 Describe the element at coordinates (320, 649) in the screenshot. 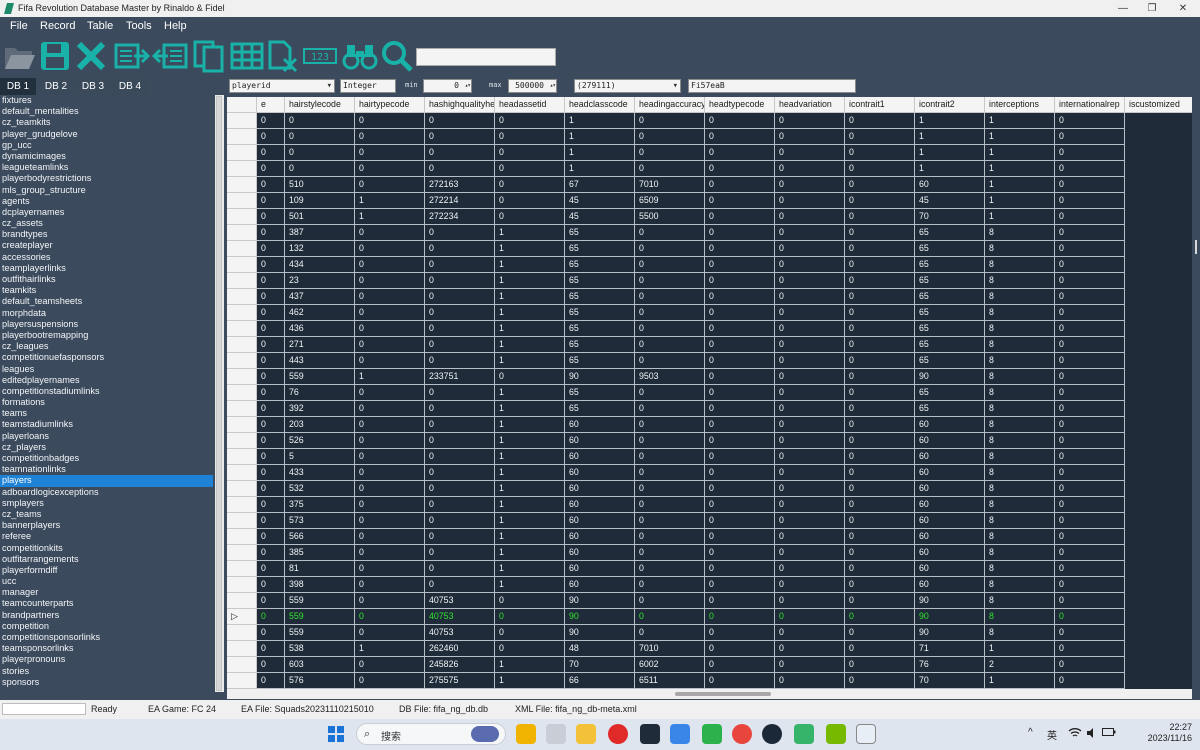

I see `grid-cell: 538` at that location.